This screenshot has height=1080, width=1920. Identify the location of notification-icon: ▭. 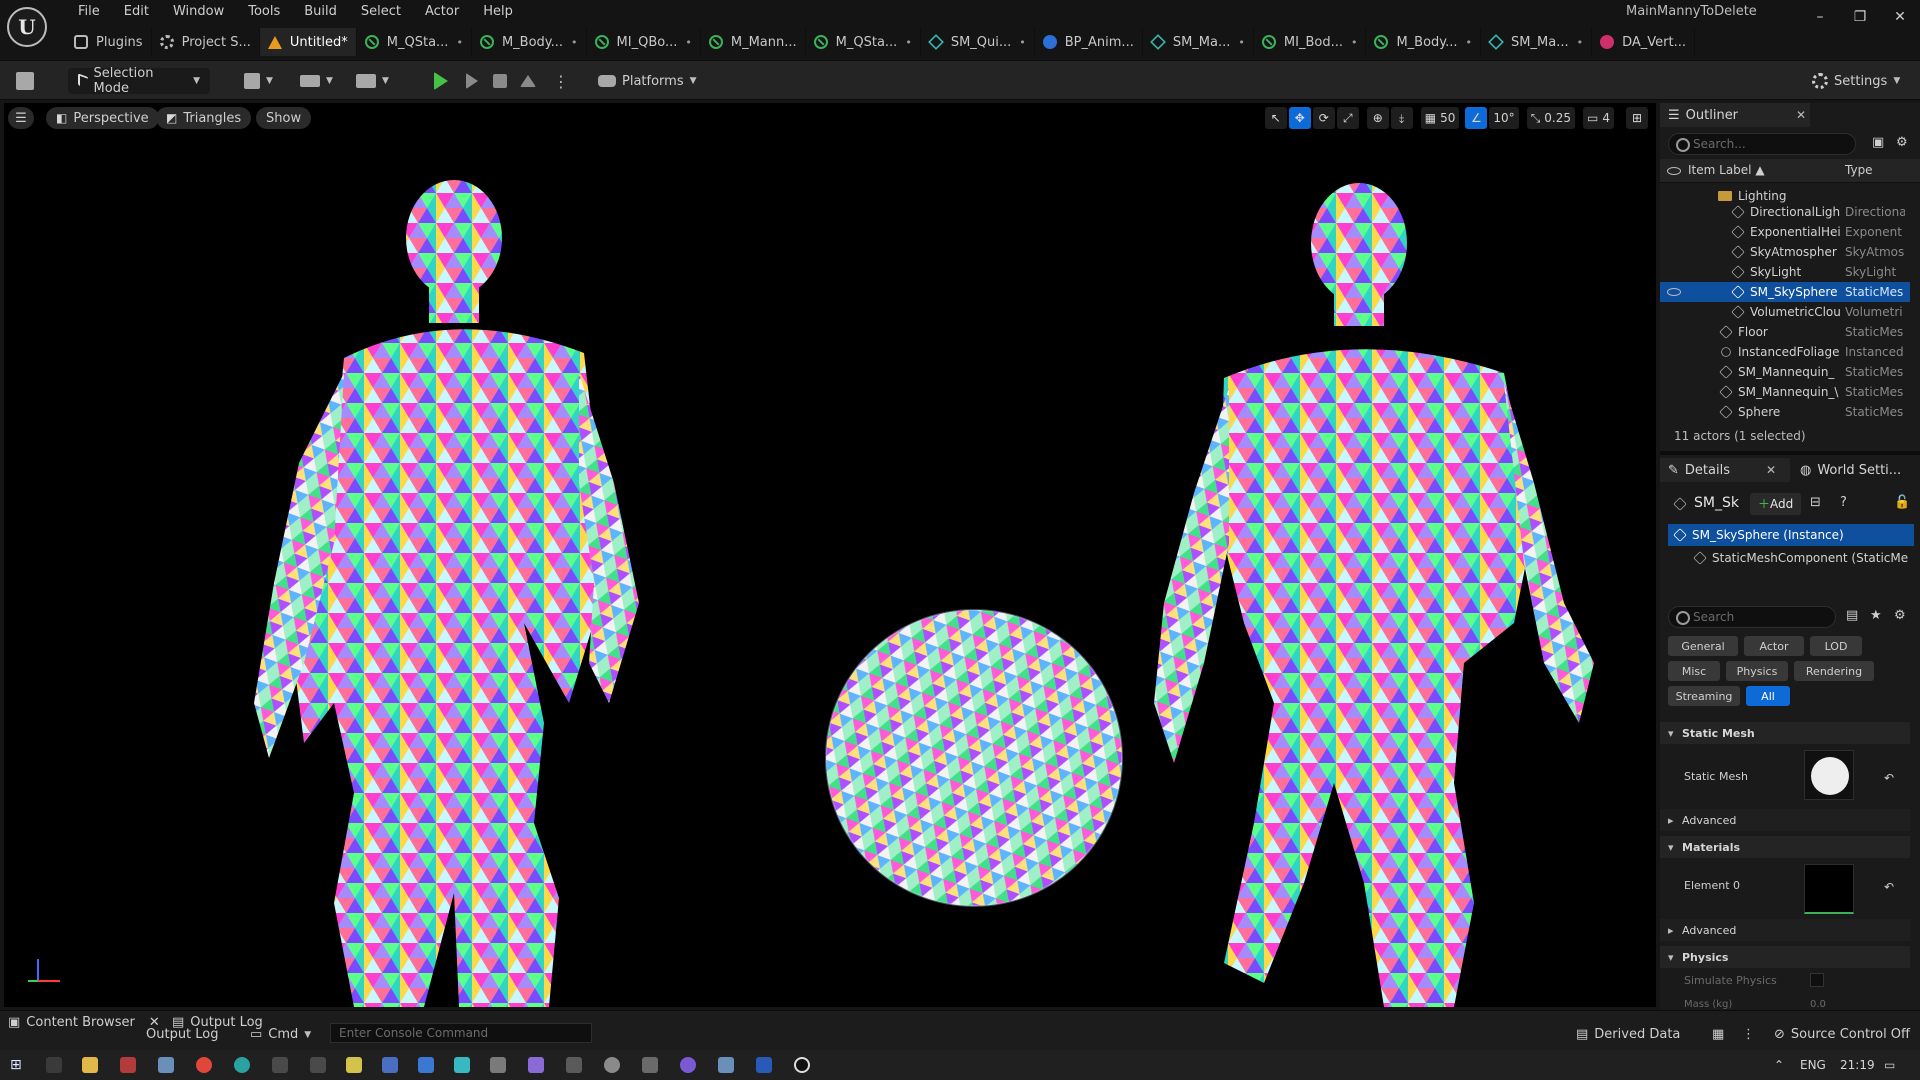
(1889, 1065).